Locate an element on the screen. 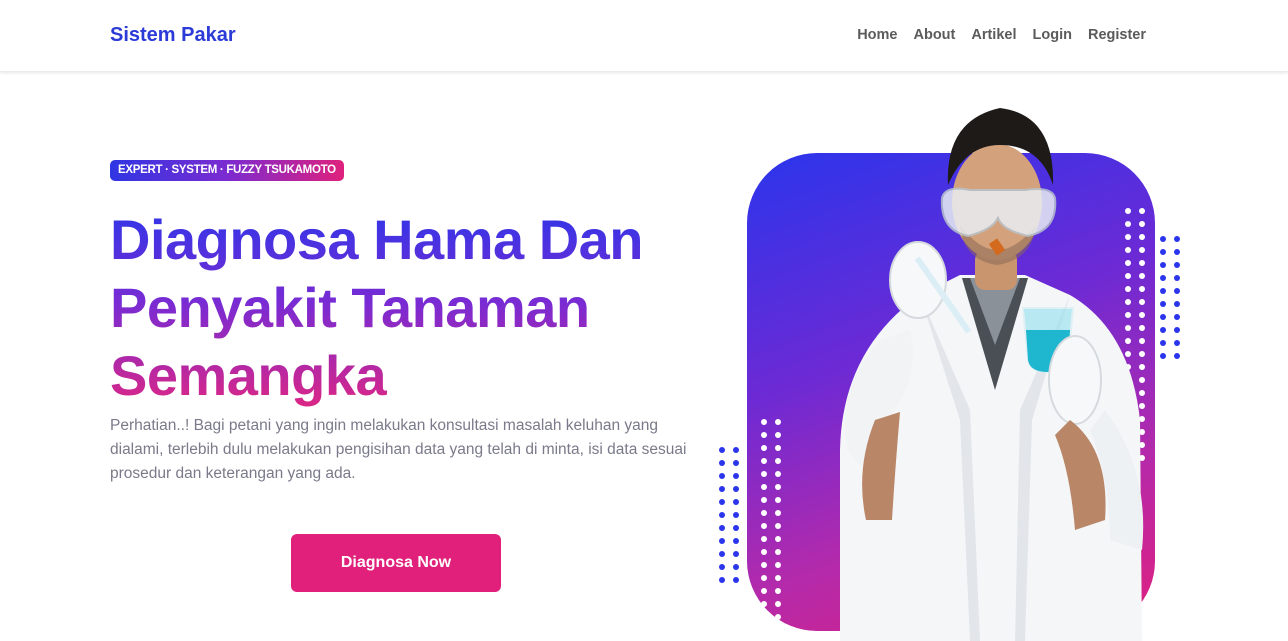 Image resolution: width=1288 pixels, height=641 pixels. nav-link-artikel: Artikel is located at coordinates (993, 35).